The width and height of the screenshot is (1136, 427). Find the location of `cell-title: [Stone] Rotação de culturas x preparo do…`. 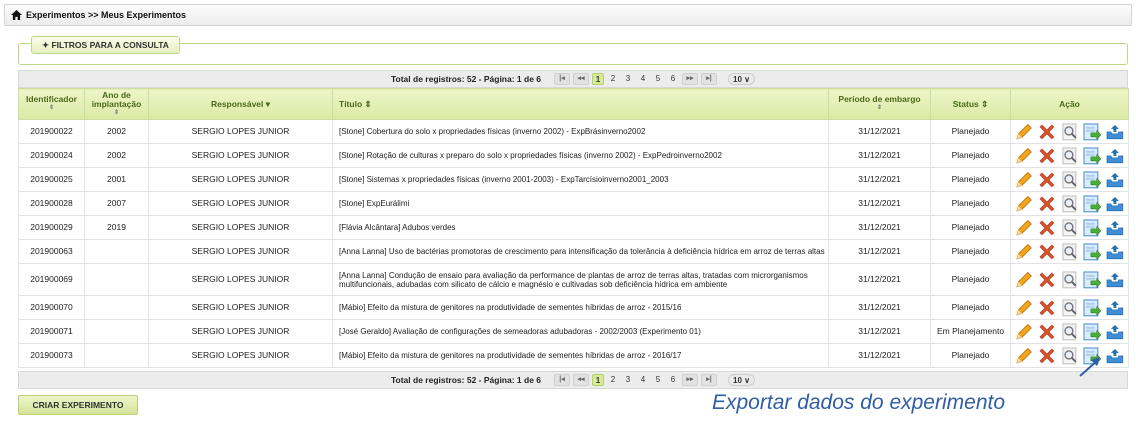

cell-title: [Stone] Rotação de culturas x preparo do… is located at coordinates (580, 155).